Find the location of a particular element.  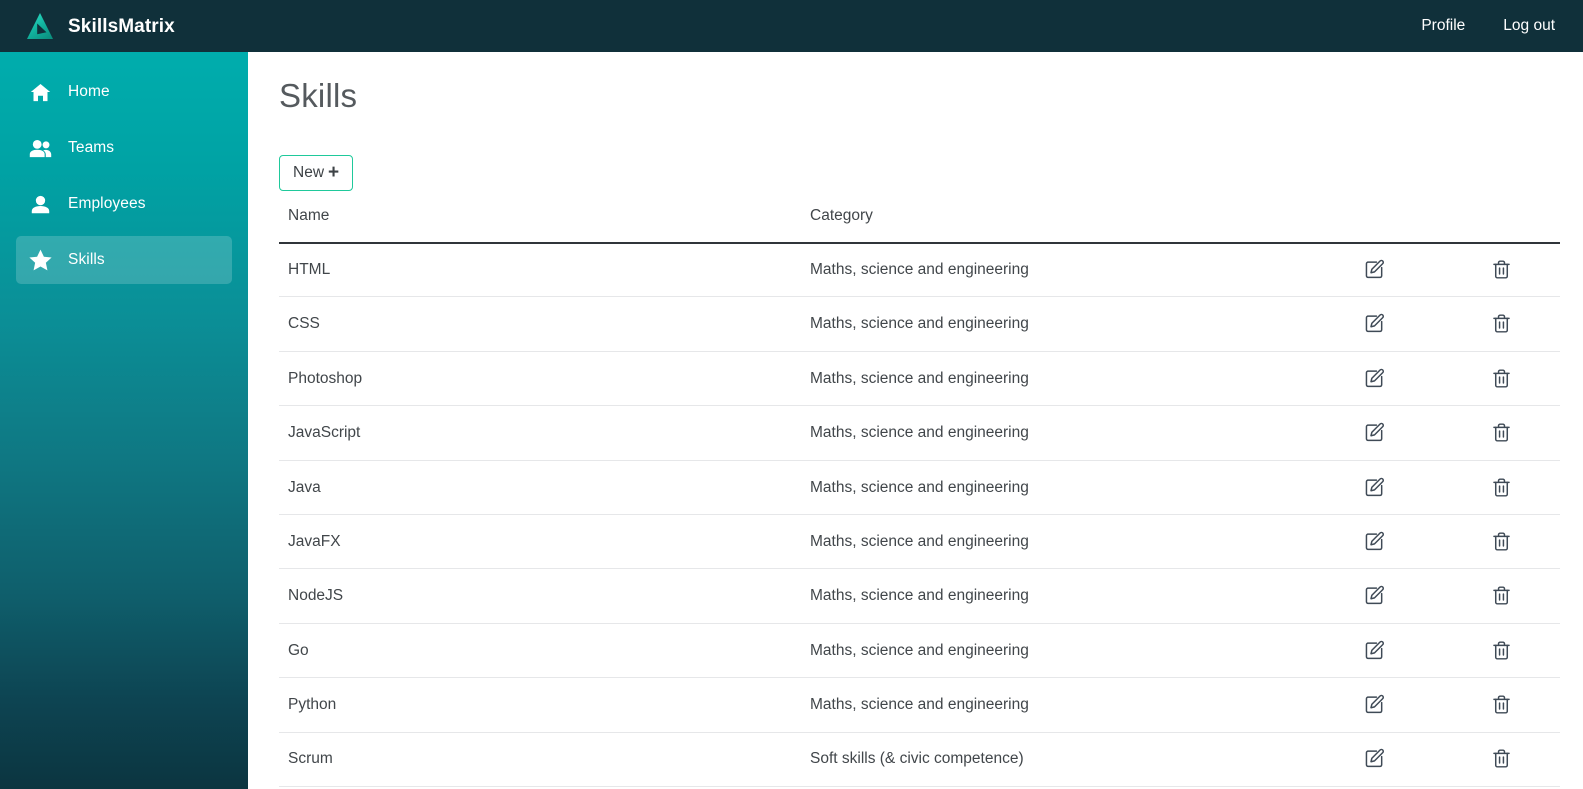

table-row: NodeJS Maths, science and engineering is located at coordinates (919, 596).